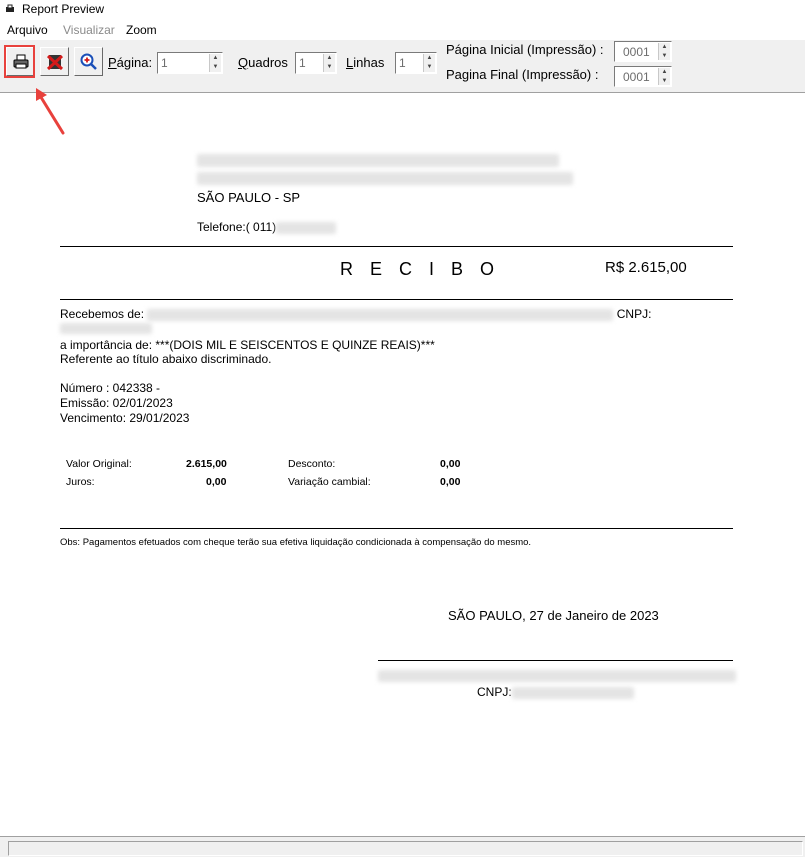 The width and height of the screenshot is (805, 857). I want to click on pagina-final-spinner: 0001 ▲ ▼, so click(643, 76).